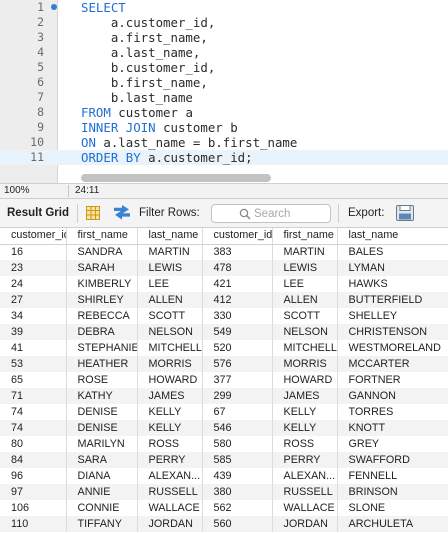  Describe the element at coordinates (237, 268) in the screenshot. I see `table-cell: 478` at that location.